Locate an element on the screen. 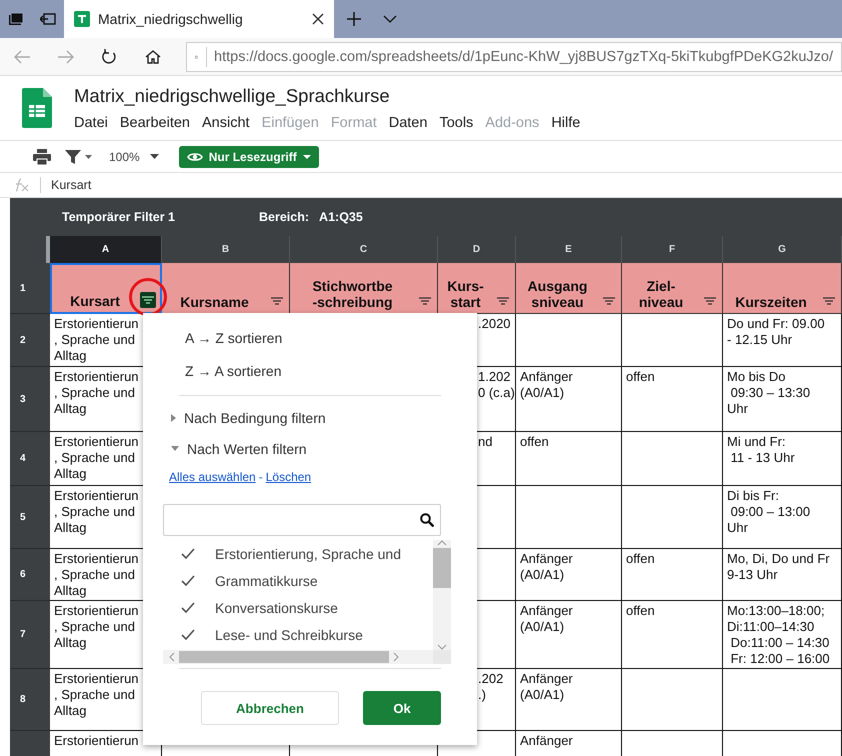  tab-aside-icon is located at coordinates (48, 19).